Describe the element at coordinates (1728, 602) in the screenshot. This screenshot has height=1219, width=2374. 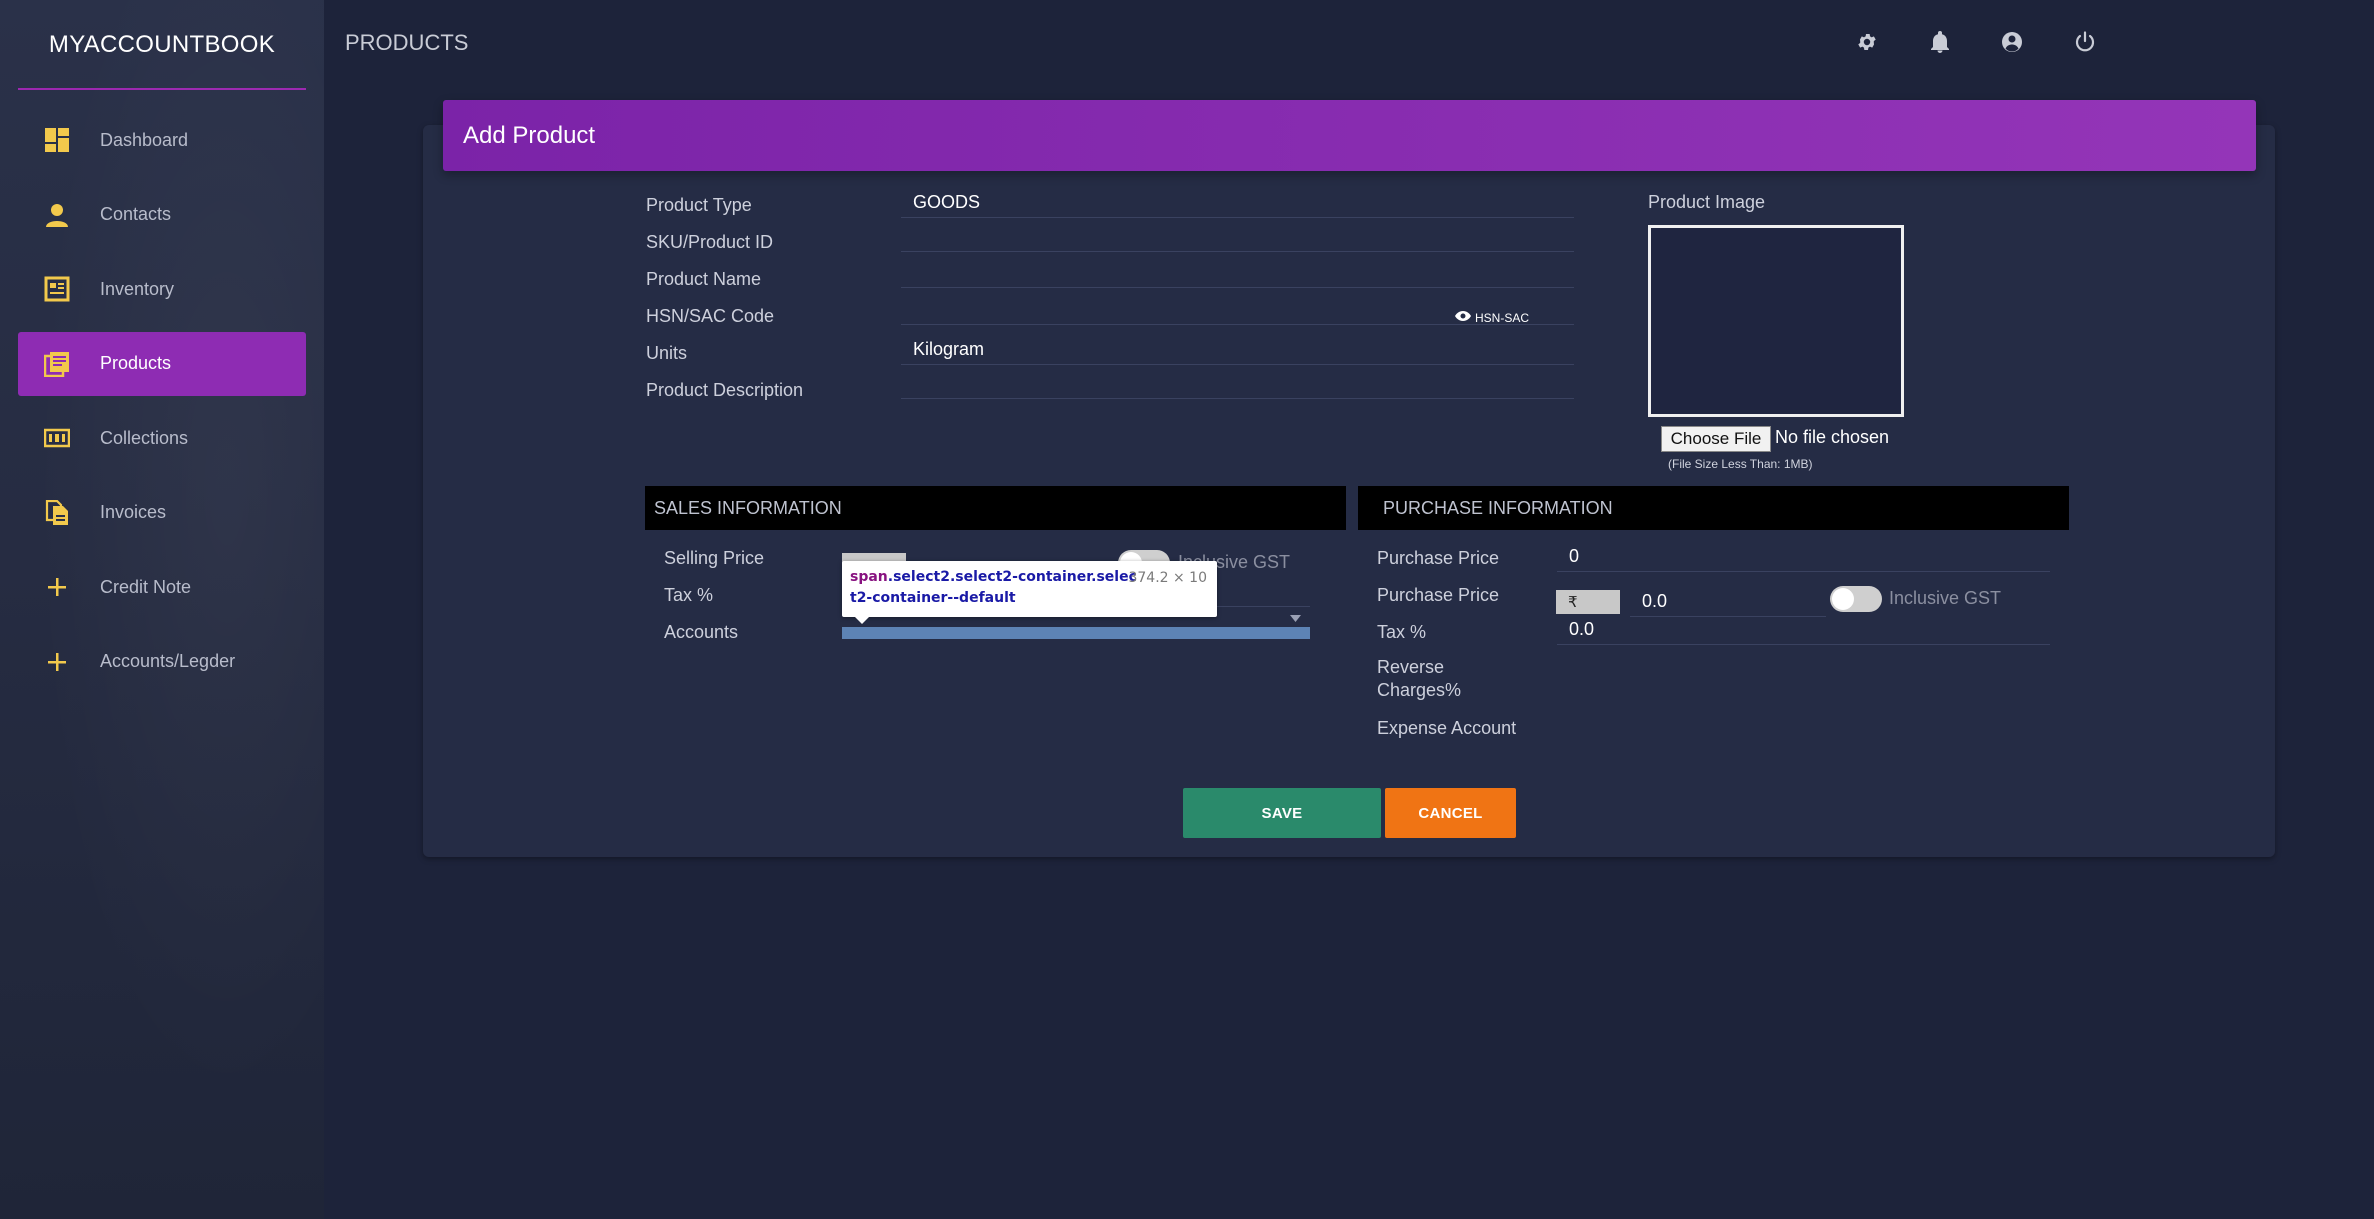
I see `purchase-price-input-2: 0.0` at that location.